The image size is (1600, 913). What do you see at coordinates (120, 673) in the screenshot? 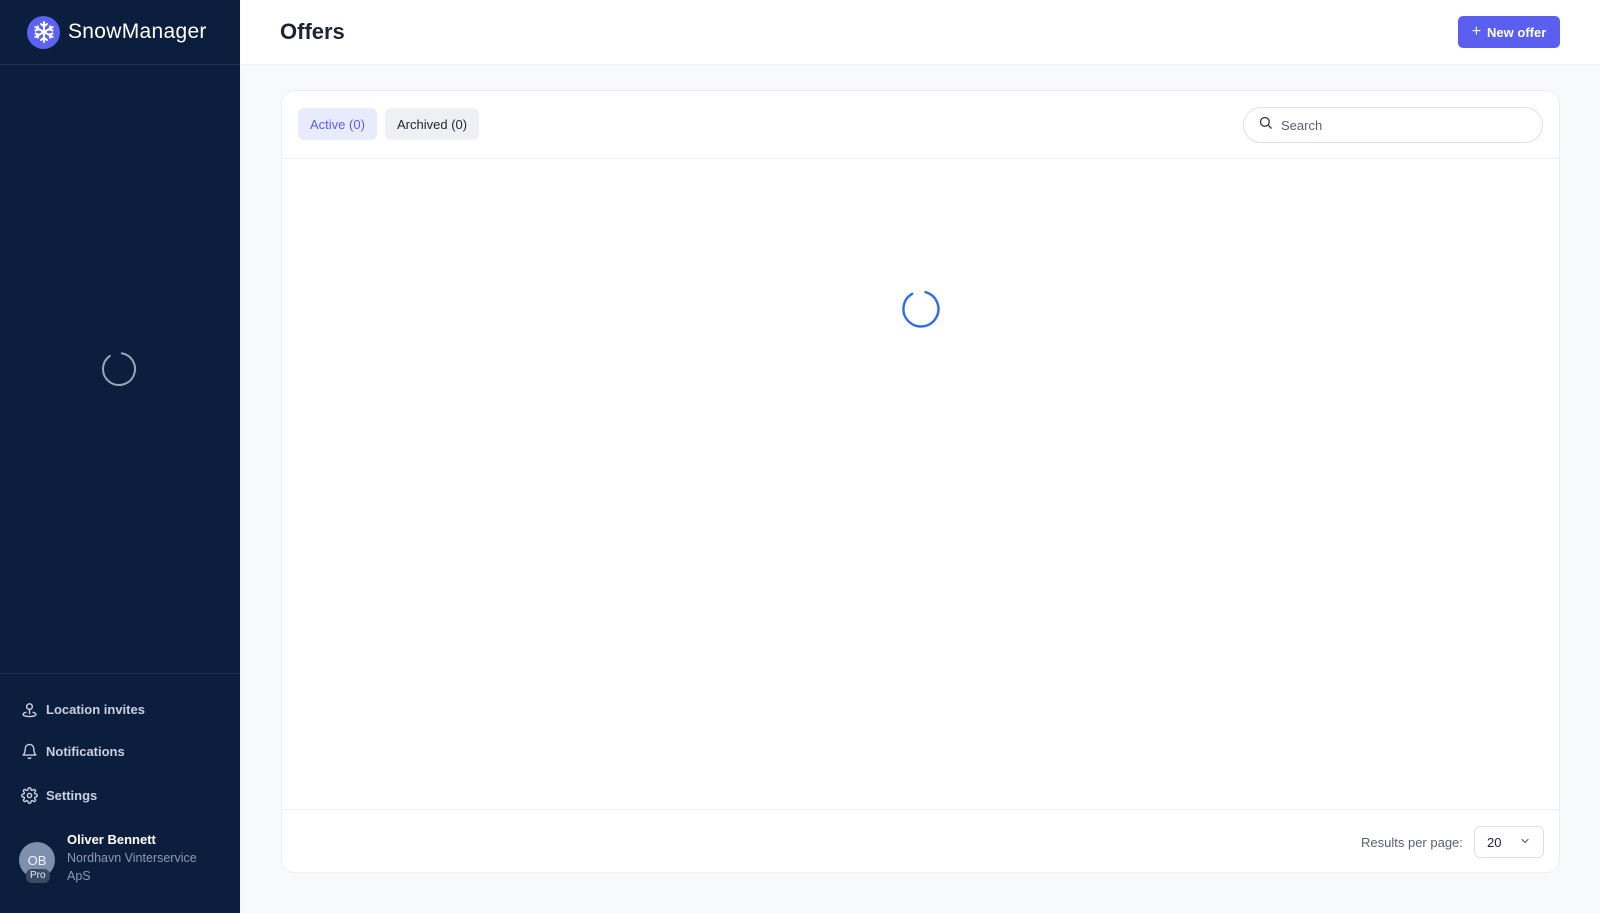
I see `sidebar-bottom-divider` at bounding box center [120, 673].